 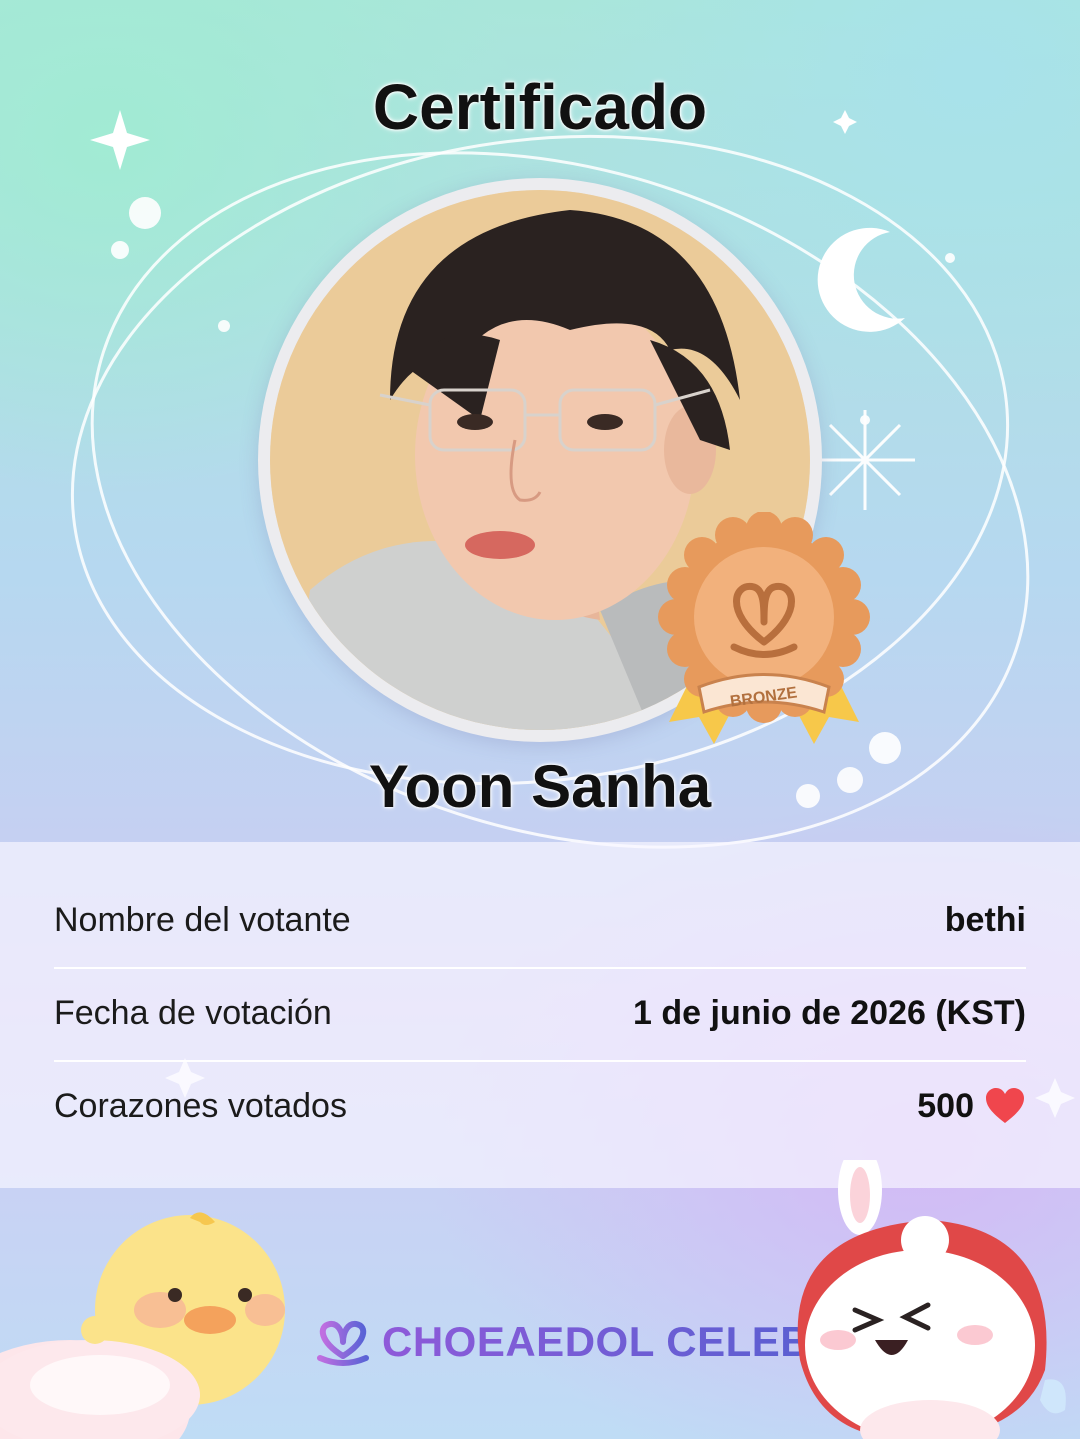 What do you see at coordinates (985, 919) in the screenshot?
I see `voter-name-value: bethi` at bounding box center [985, 919].